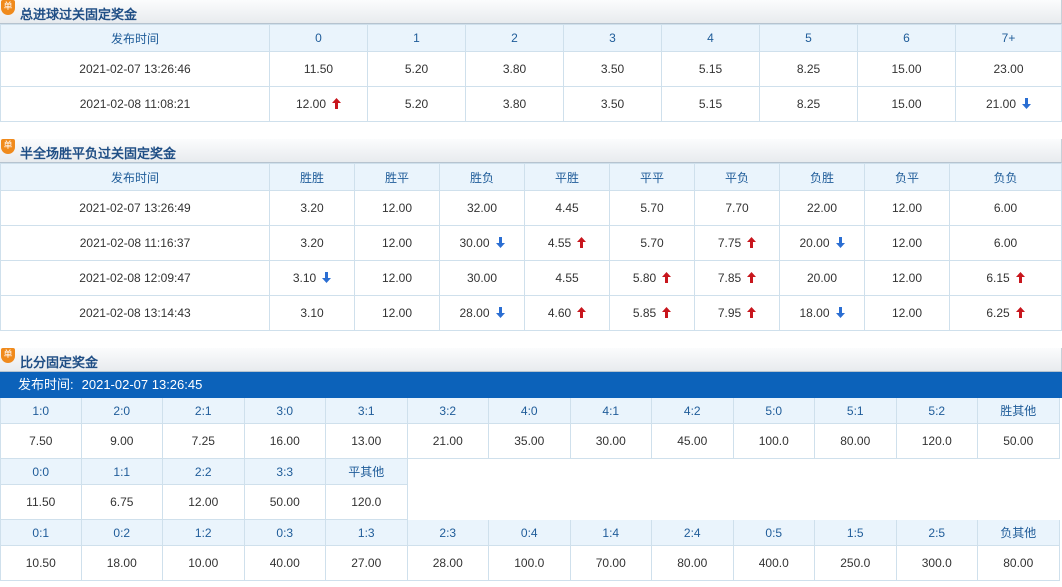  What do you see at coordinates (285, 502) in the screenshot?
I see `score-odds: 50.00` at bounding box center [285, 502].